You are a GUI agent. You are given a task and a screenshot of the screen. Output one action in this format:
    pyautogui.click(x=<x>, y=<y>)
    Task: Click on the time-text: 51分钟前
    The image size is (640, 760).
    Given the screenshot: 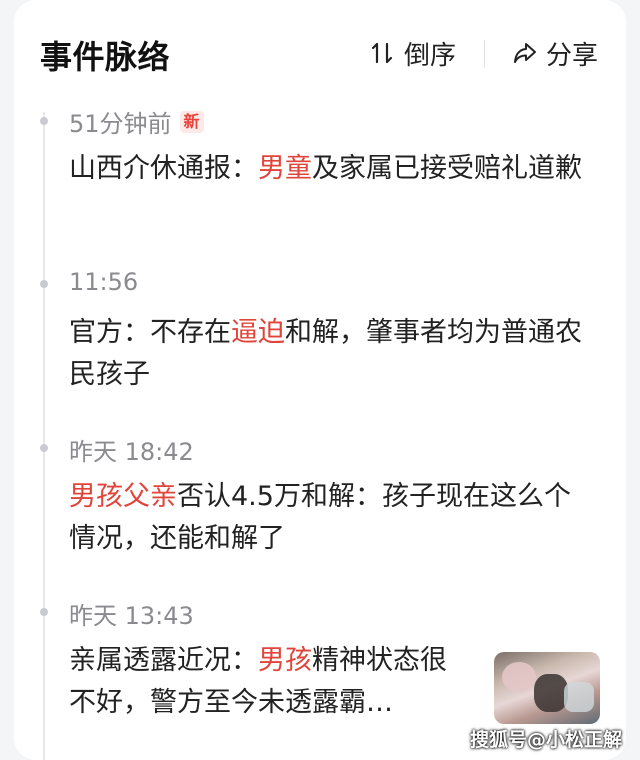 What is the action you would take?
    pyautogui.click(x=120, y=124)
    